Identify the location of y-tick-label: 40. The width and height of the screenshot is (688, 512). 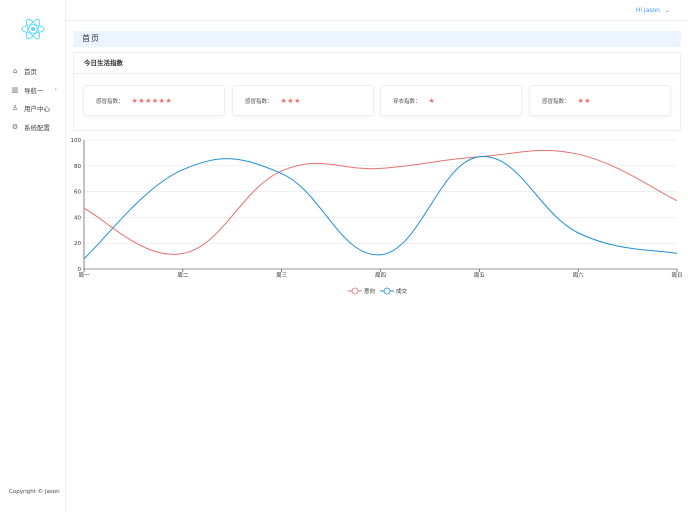
(77, 218).